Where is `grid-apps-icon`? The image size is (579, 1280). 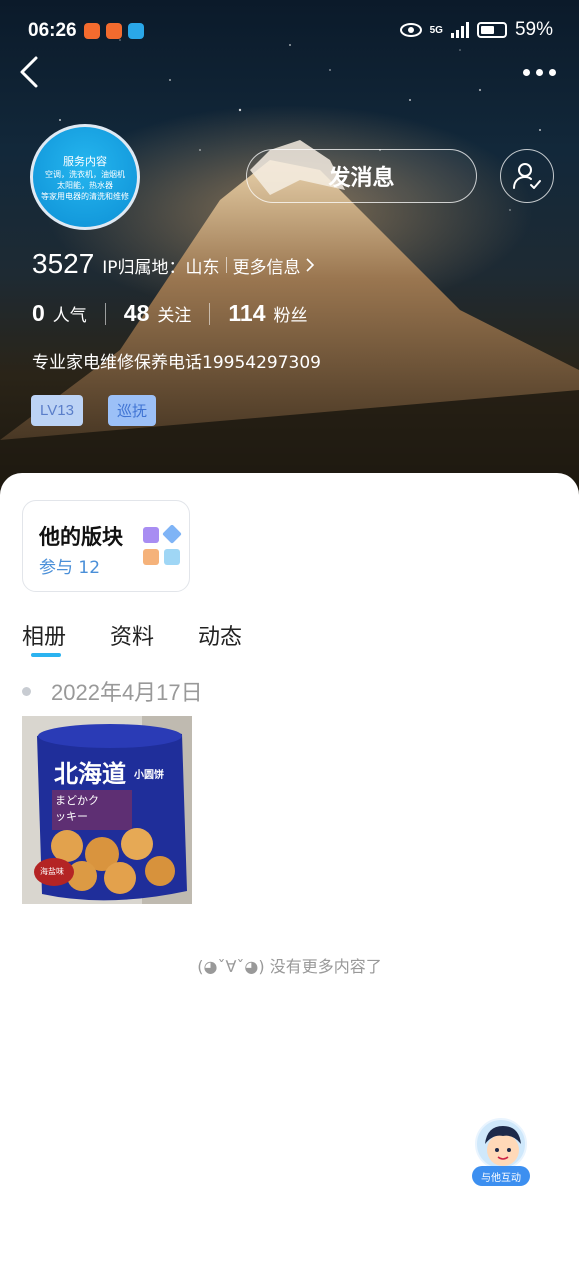 grid-apps-icon is located at coordinates (162, 545).